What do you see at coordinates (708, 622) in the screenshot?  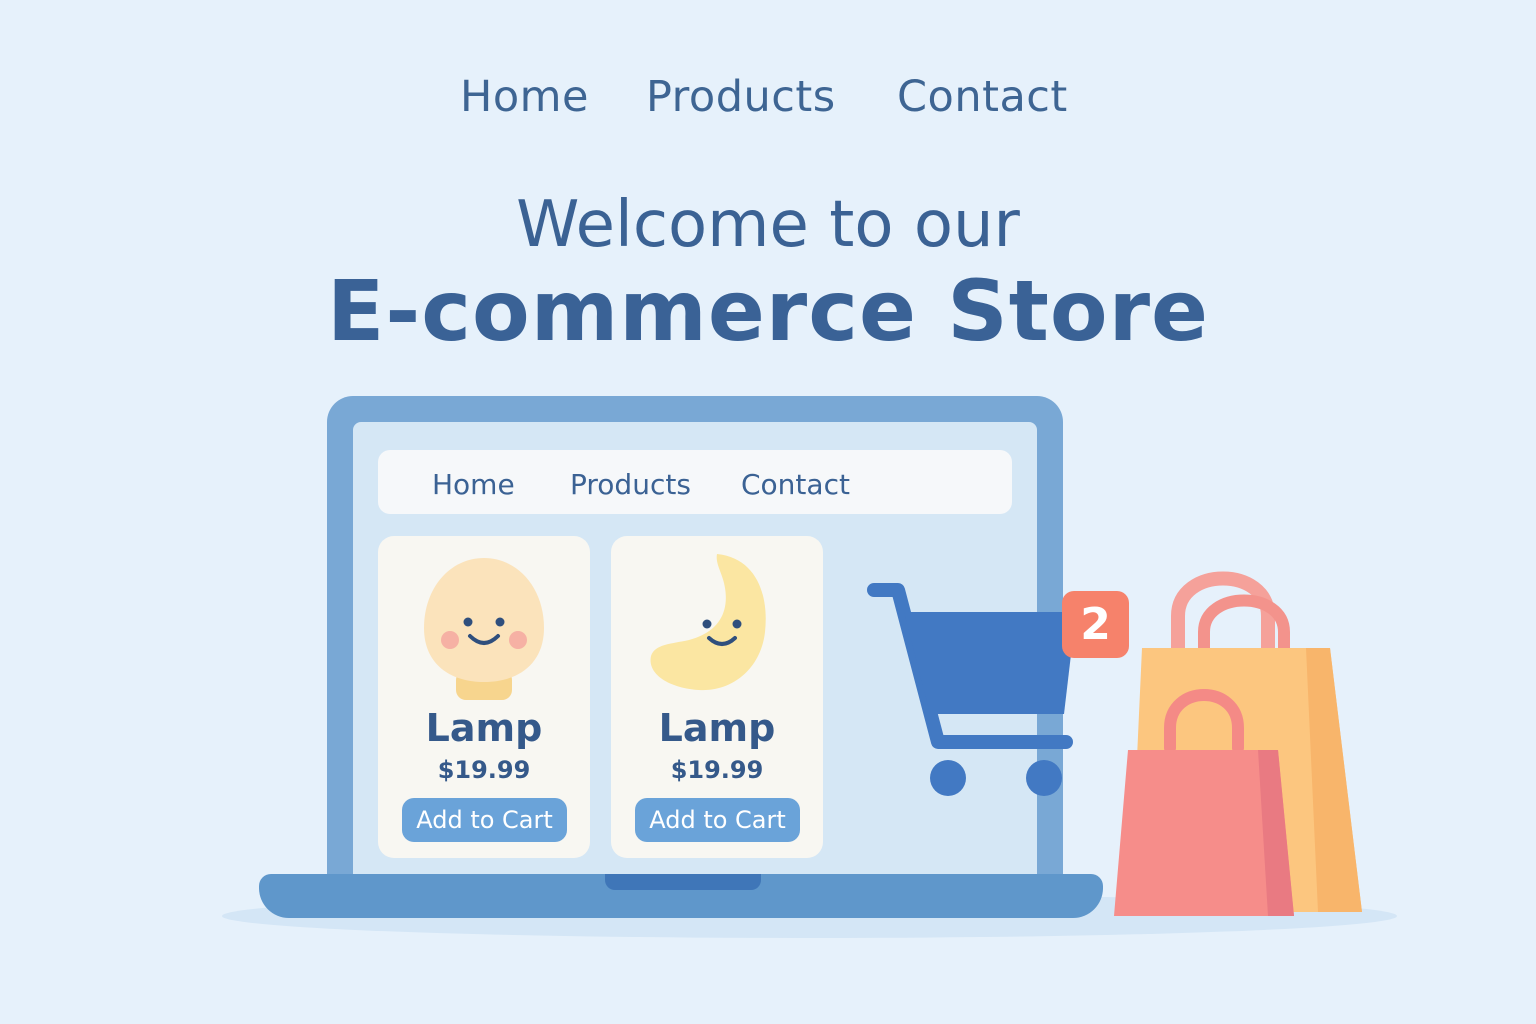 I see `moon-icon` at bounding box center [708, 622].